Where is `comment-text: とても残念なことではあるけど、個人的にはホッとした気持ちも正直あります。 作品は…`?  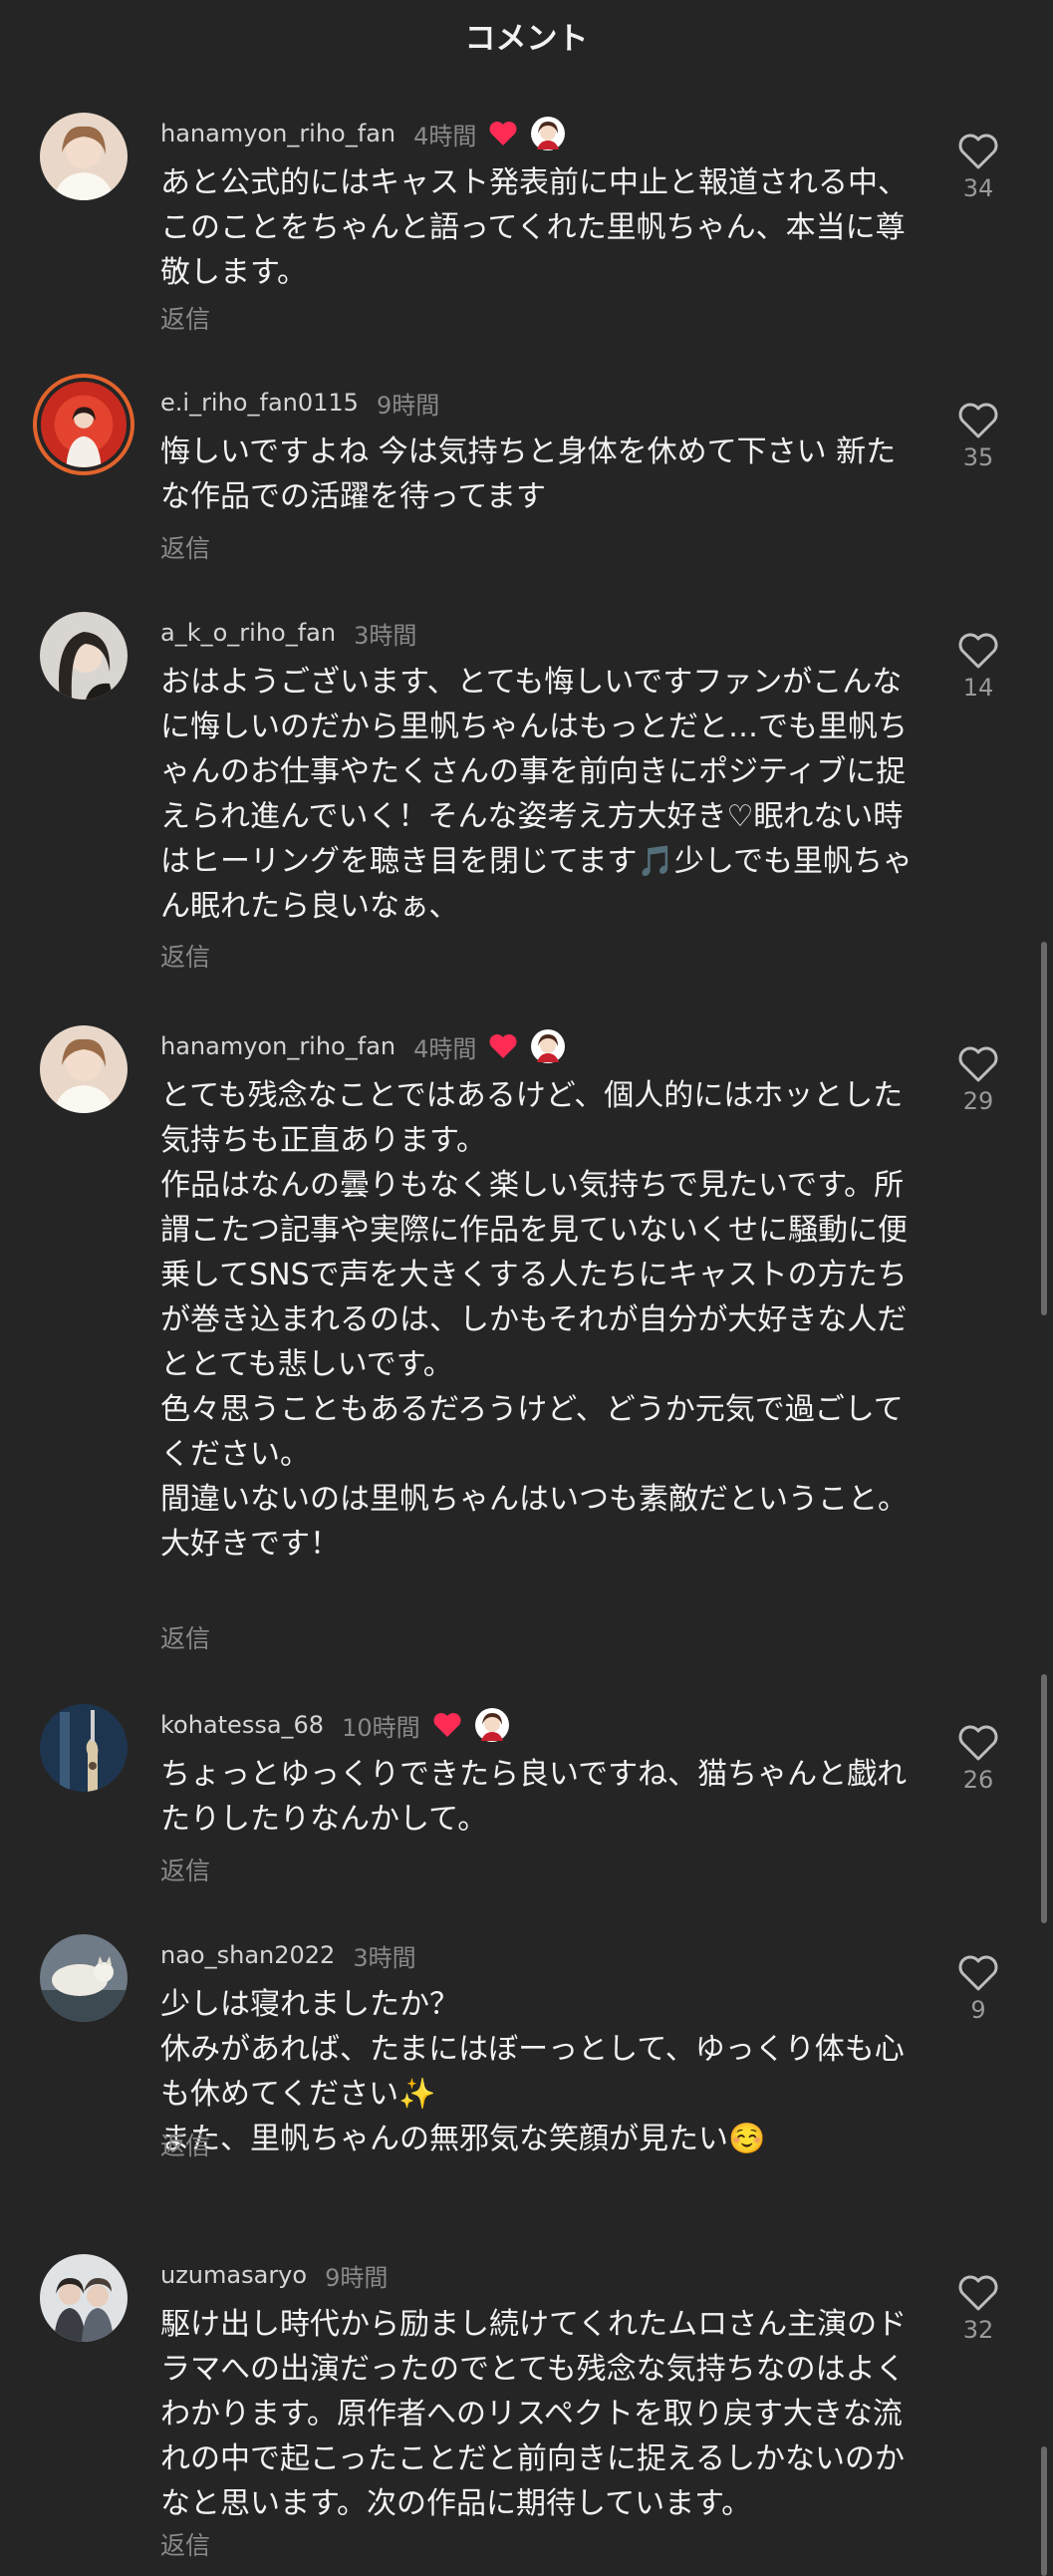
comment-text: とても残念なことではあるけど、個人的にはホッとした気持ちも正直あります。 作品は… is located at coordinates (534, 1320).